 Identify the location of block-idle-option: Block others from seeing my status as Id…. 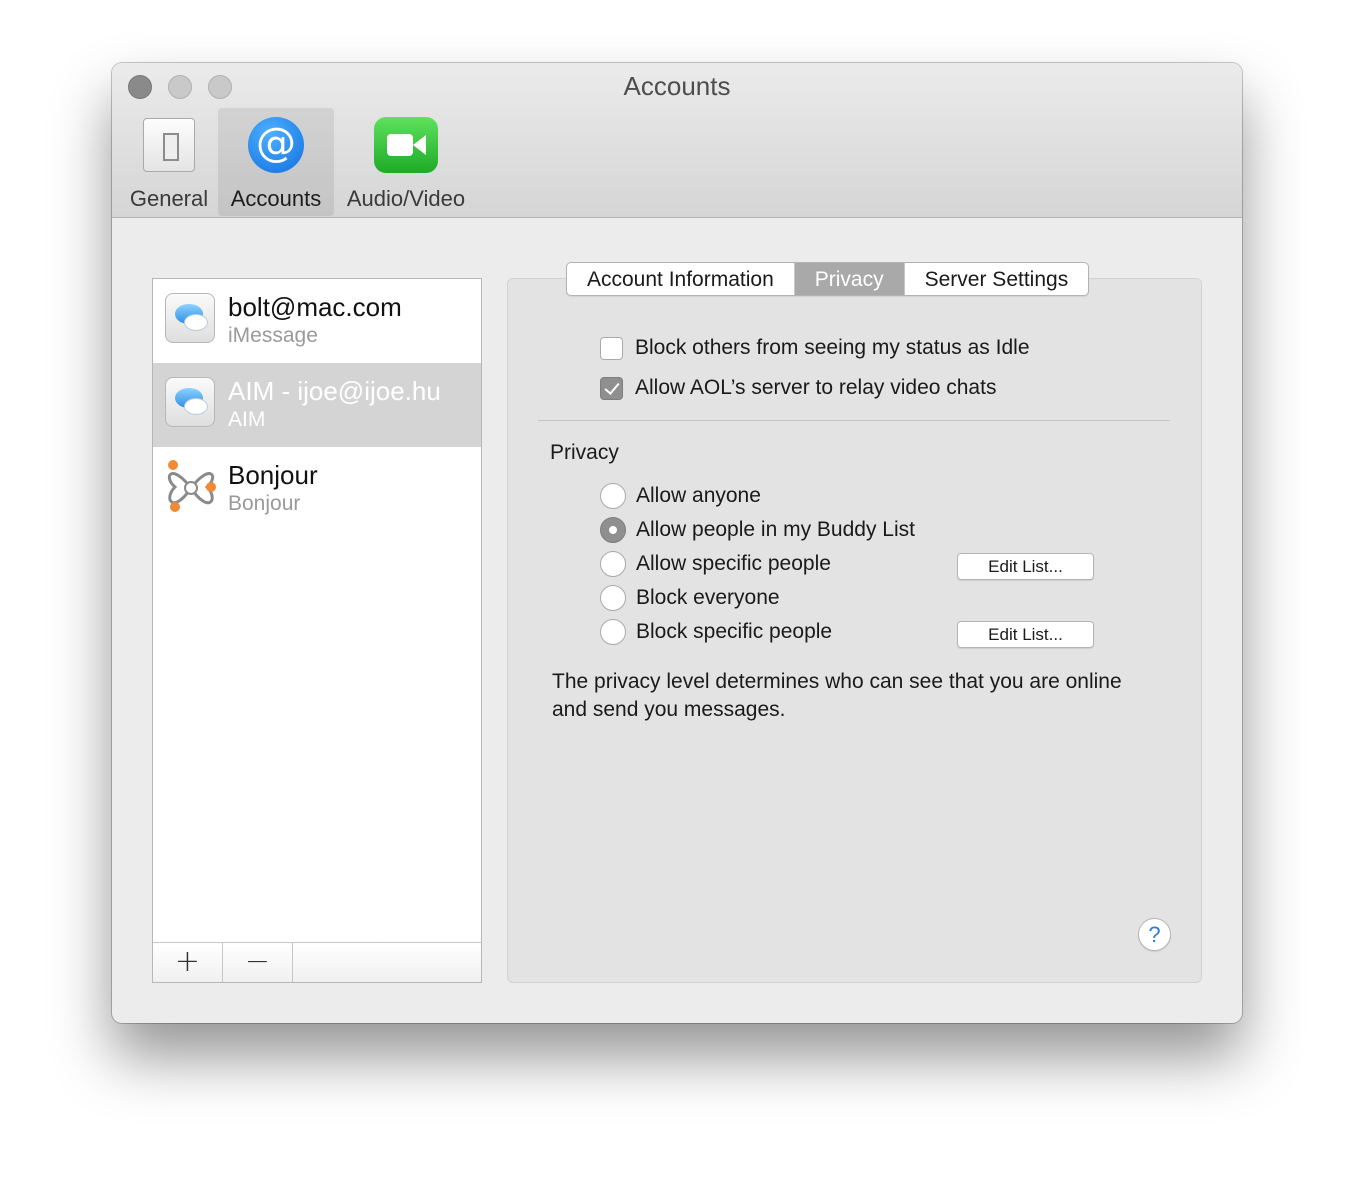
(815, 348).